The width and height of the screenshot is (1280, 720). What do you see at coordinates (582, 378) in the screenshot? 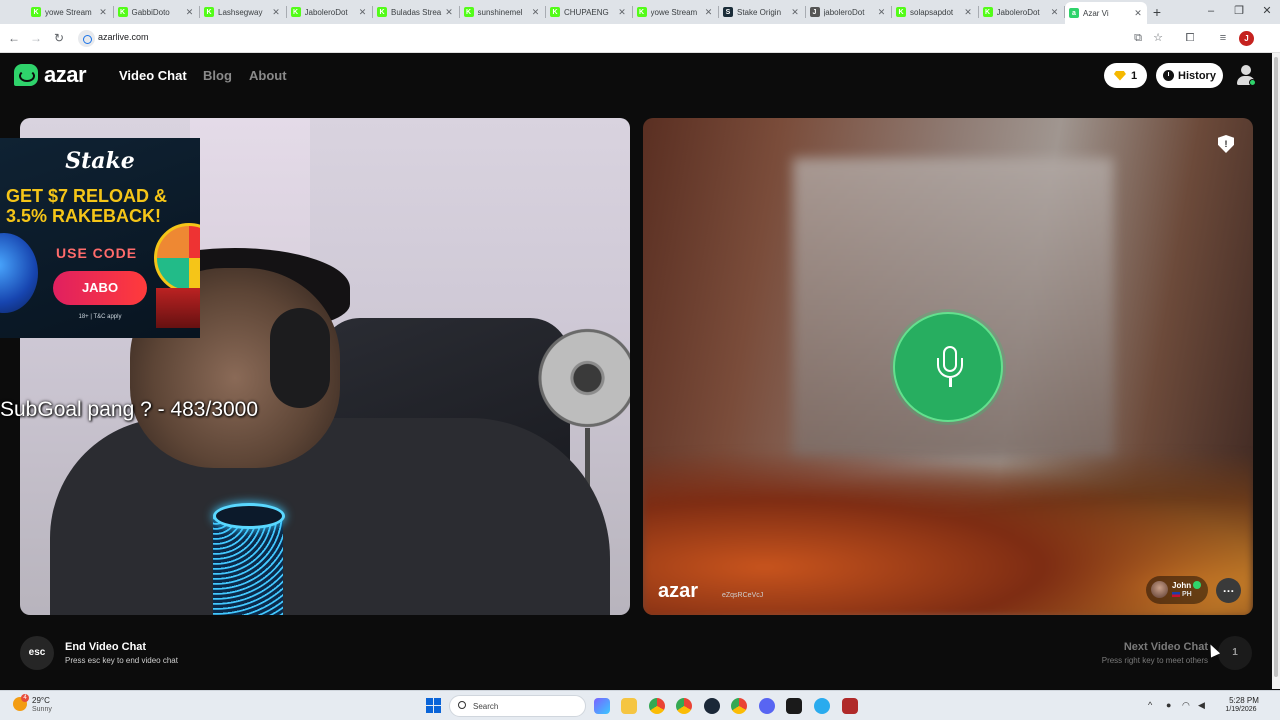
I see `electric-fan` at bounding box center [582, 378].